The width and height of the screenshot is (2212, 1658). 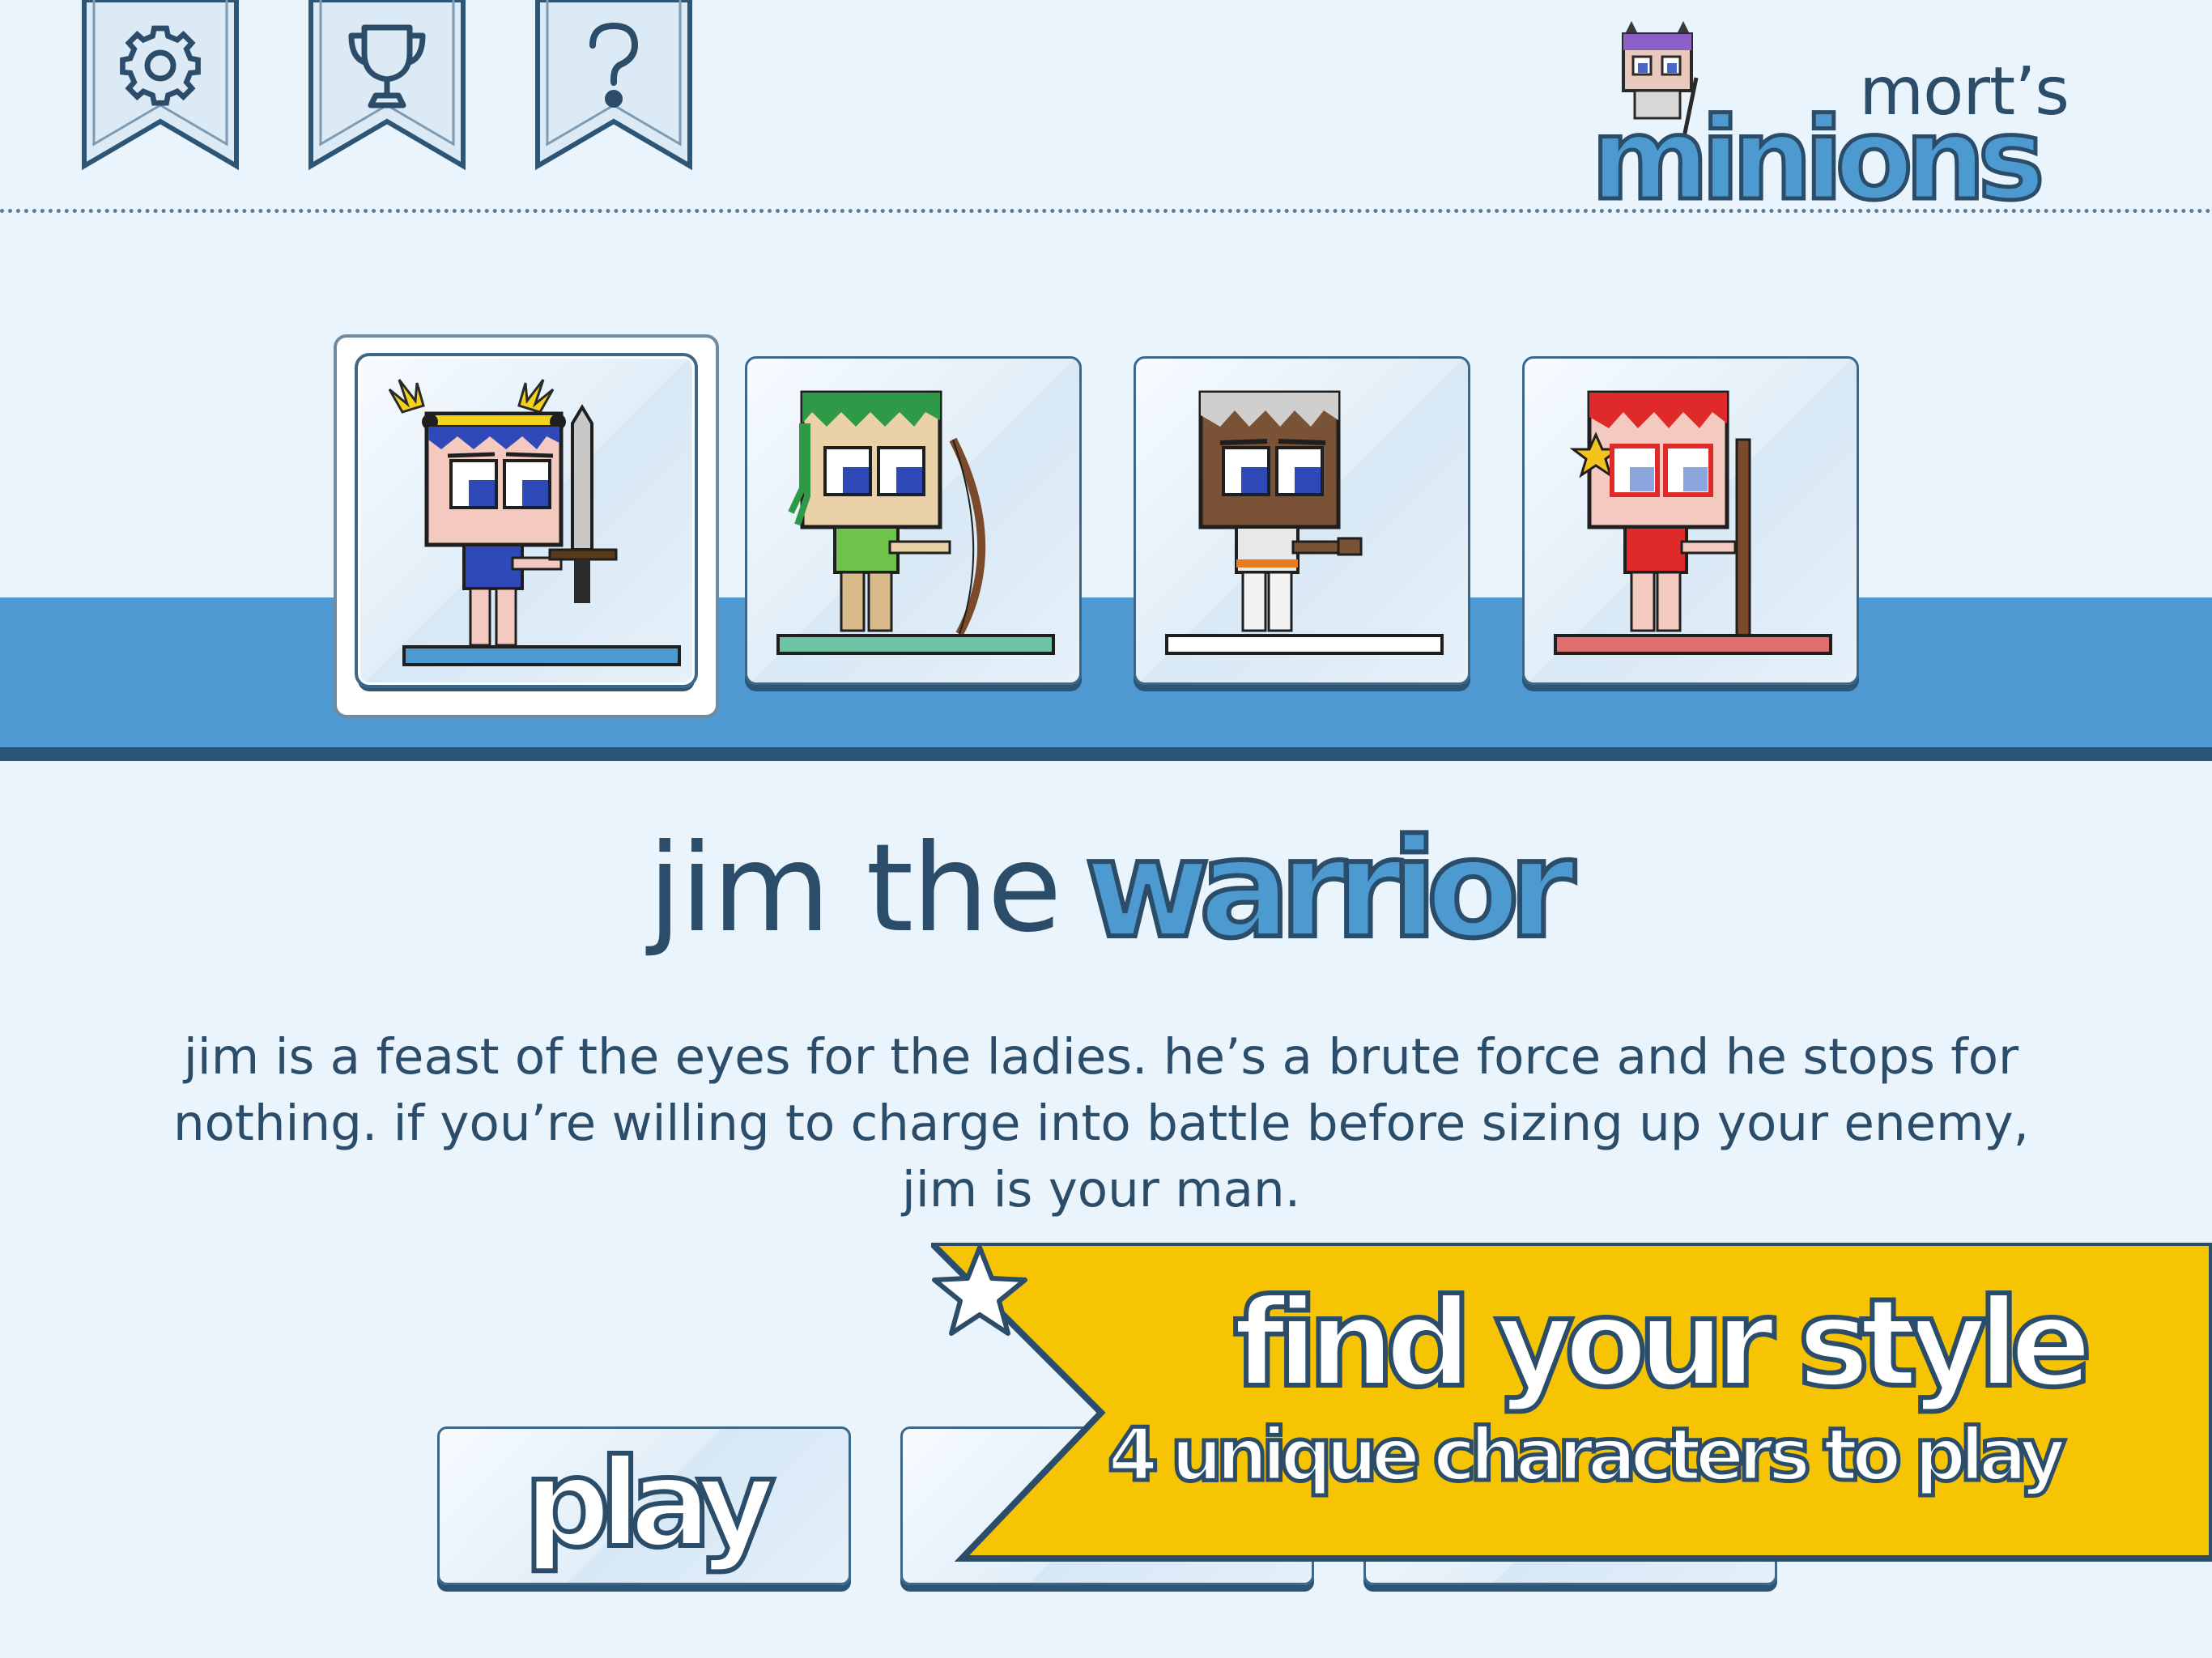 What do you see at coordinates (387, 66) in the screenshot?
I see `trophy-icon` at bounding box center [387, 66].